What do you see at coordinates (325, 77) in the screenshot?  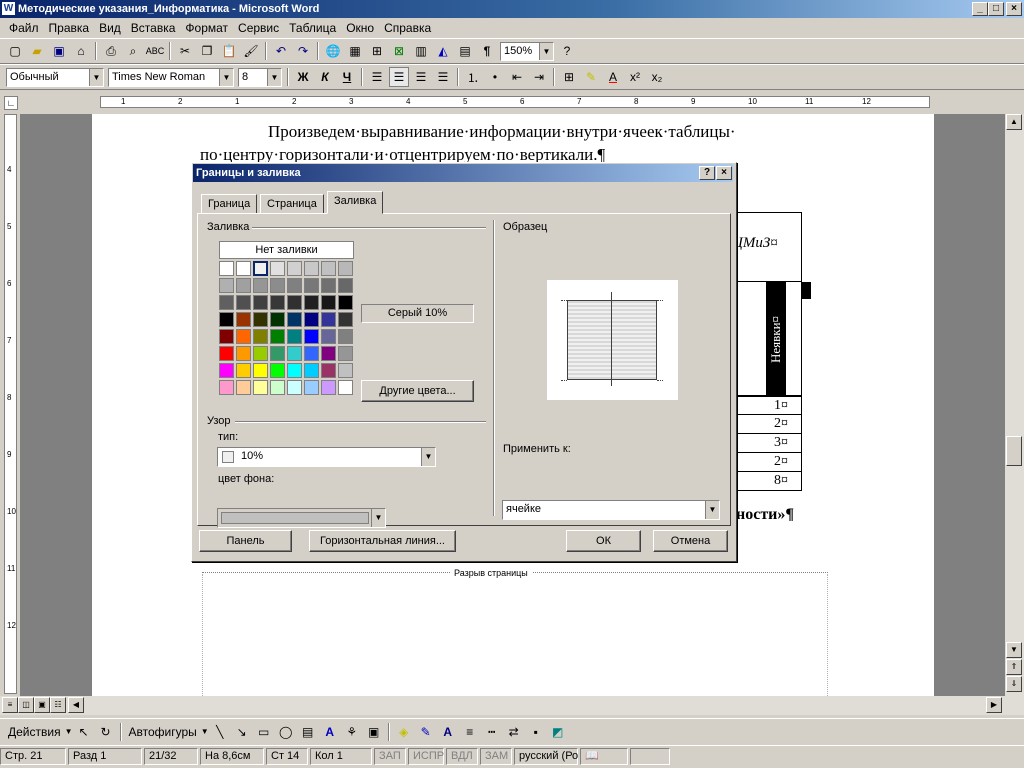 I see `italic-button: К` at bounding box center [325, 77].